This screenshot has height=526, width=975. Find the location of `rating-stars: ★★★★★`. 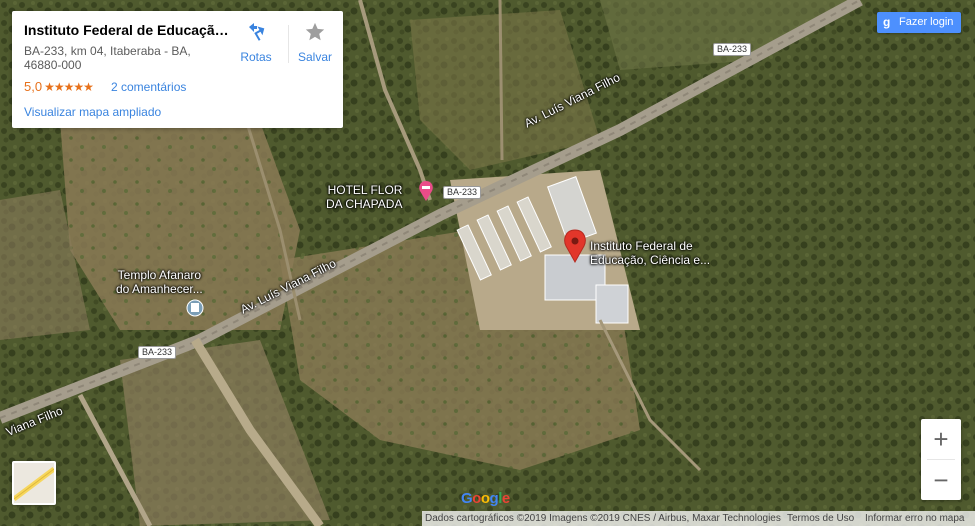

rating-stars: ★★★★★ is located at coordinates (69, 87).